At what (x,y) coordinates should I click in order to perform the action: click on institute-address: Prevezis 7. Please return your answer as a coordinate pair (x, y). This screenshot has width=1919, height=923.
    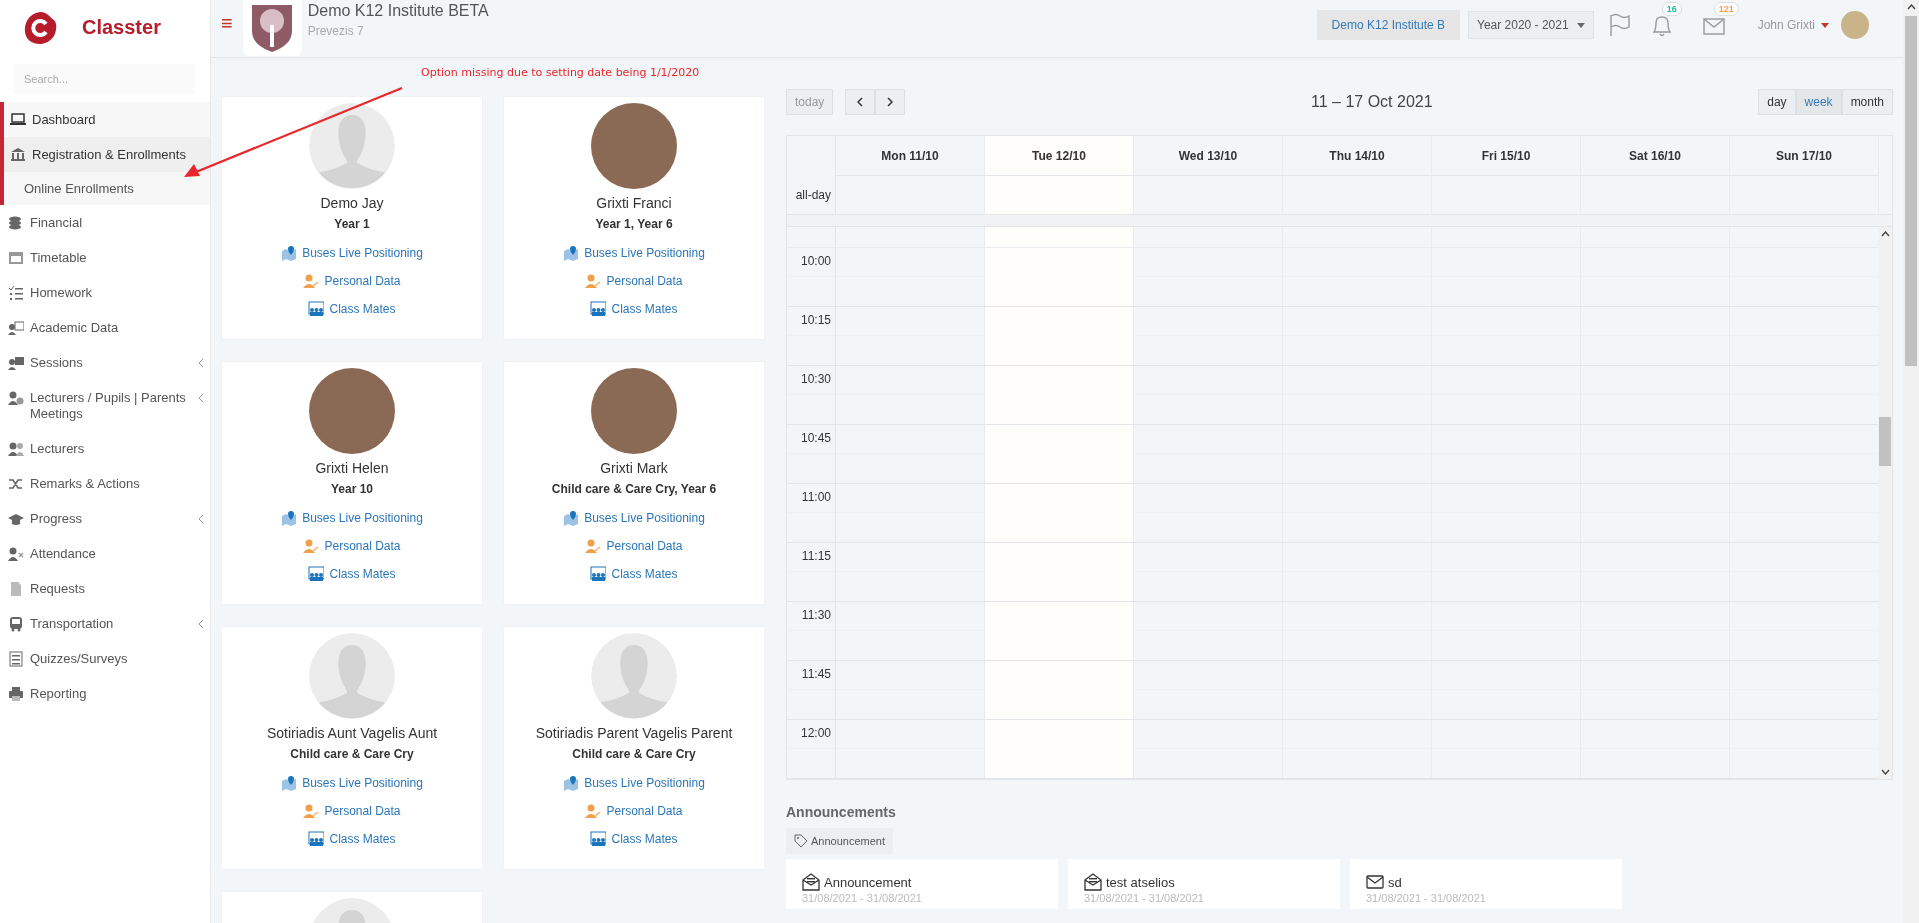
    Looking at the image, I should click on (336, 31).